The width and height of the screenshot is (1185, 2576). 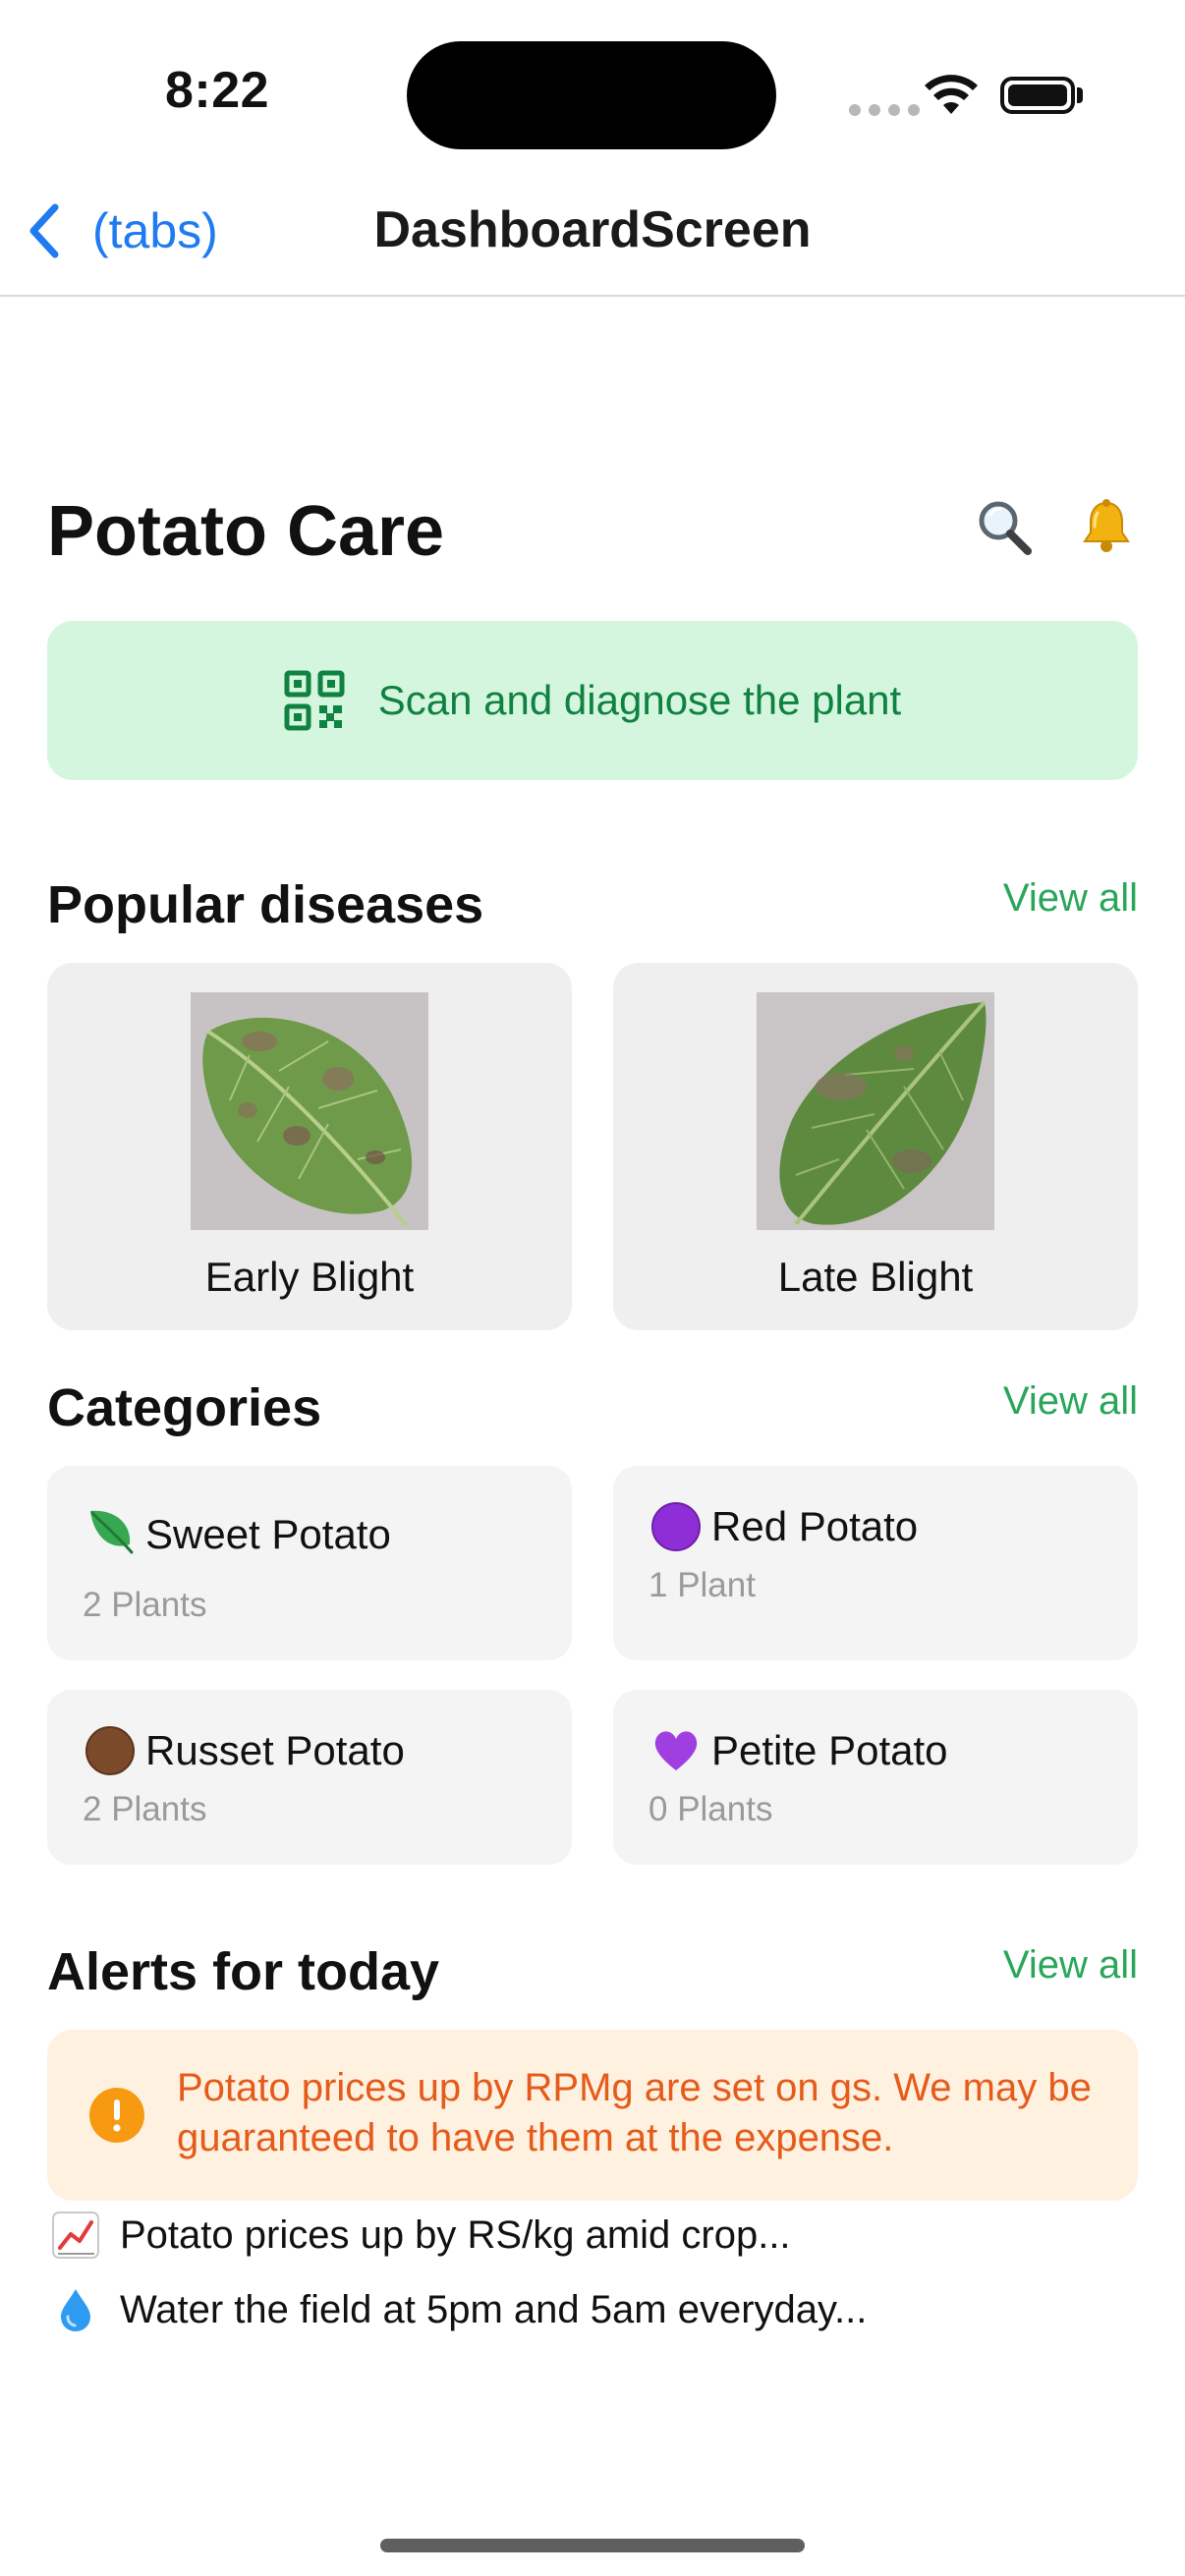 I want to click on category-card-red-potato: Red Potato 1 Plant, so click(x=876, y=1563).